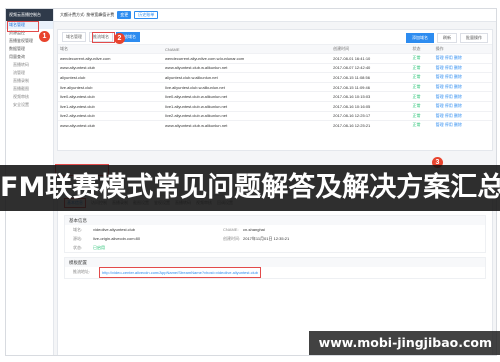 This screenshot has width=500, height=362. What do you see at coordinates (119, 38) in the screenshot?
I see `step-marker-2: 2` at bounding box center [119, 38].